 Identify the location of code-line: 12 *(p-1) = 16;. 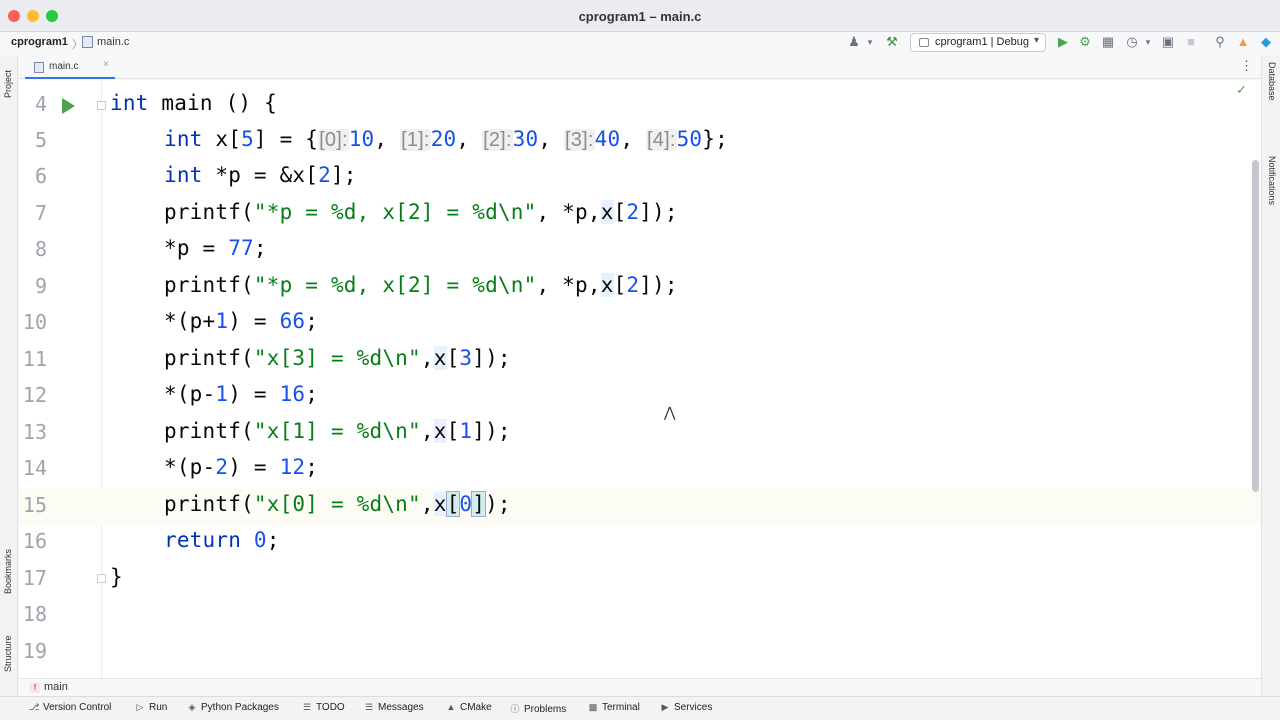
(640, 397).